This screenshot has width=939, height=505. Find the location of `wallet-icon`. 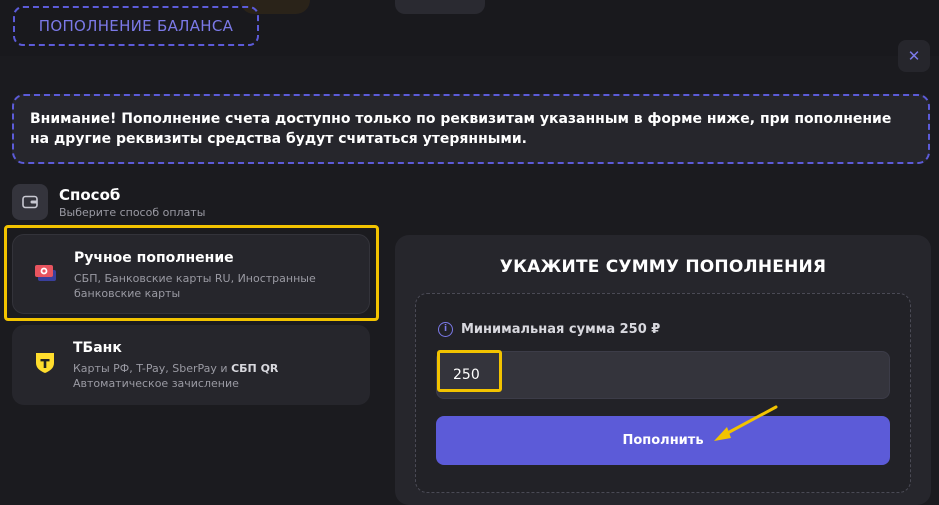

wallet-icon is located at coordinates (30, 202).